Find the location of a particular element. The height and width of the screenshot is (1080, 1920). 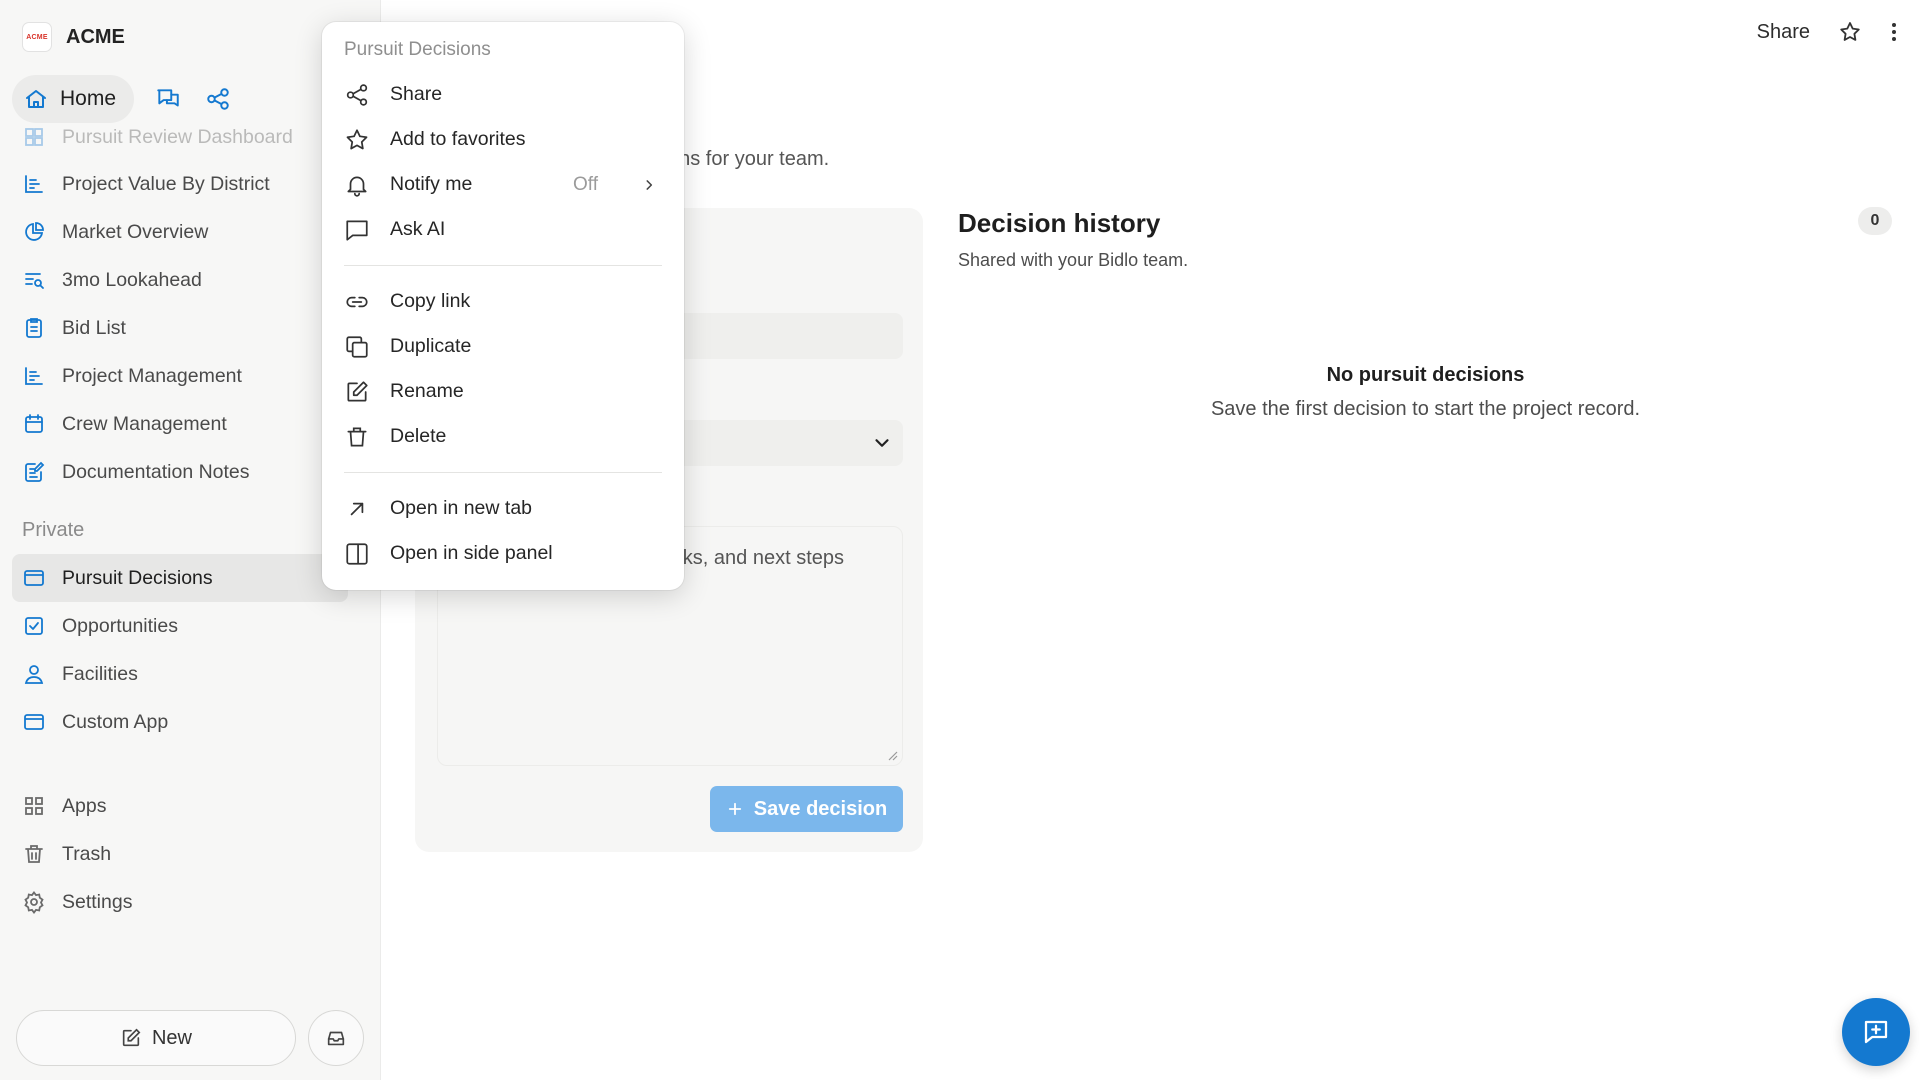

sidebar-item-label: Bid List is located at coordinates (94, 327).